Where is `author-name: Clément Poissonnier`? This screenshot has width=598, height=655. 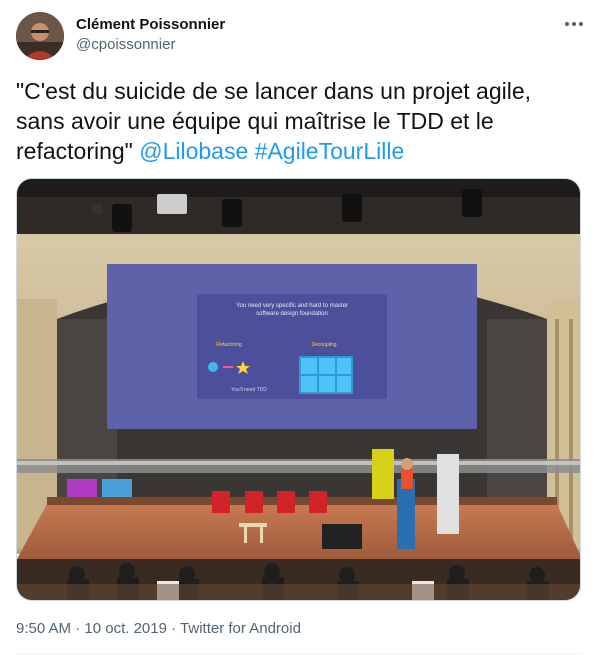
author-name: Clément Poissonnier is located at coordinates (150, 24).